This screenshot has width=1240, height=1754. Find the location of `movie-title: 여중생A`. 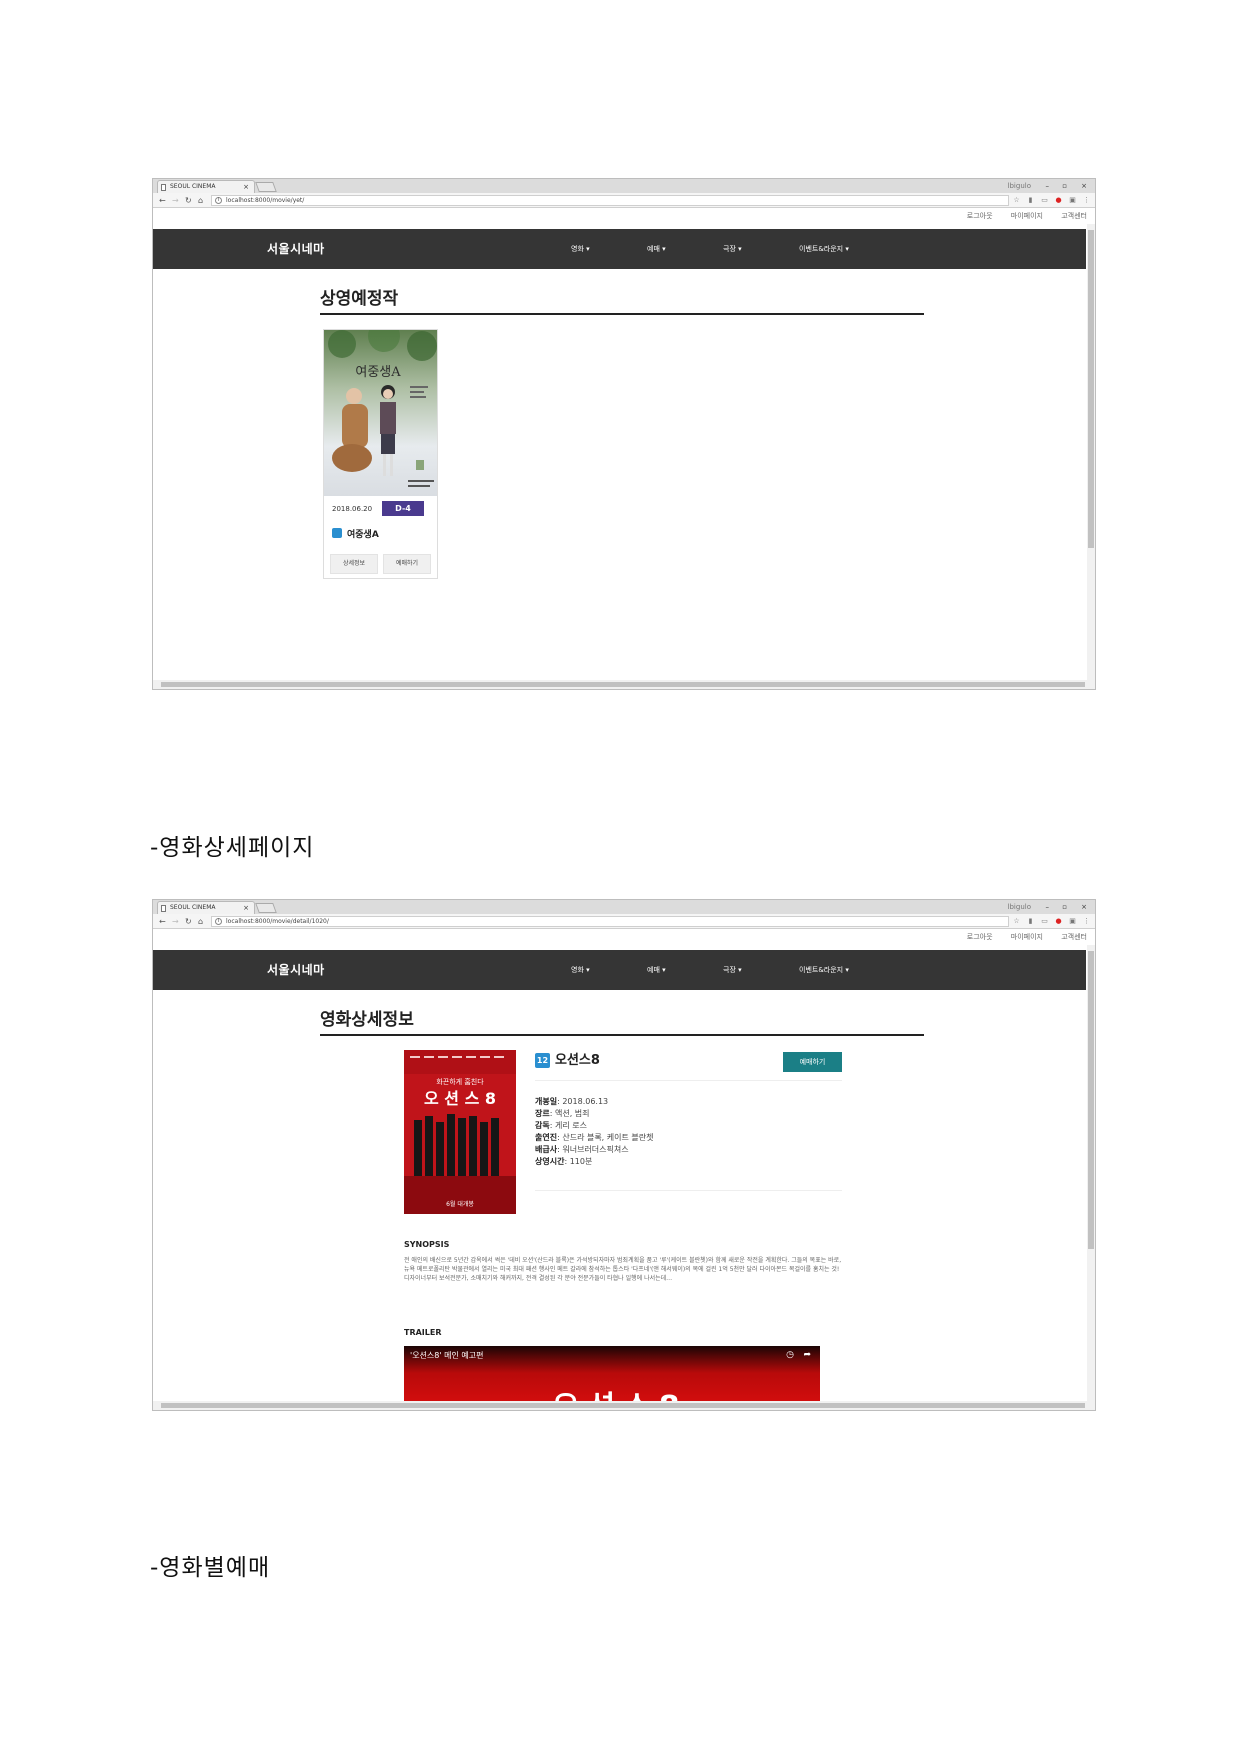

movie-title: 여중생A is located at coordinates (355, 535).